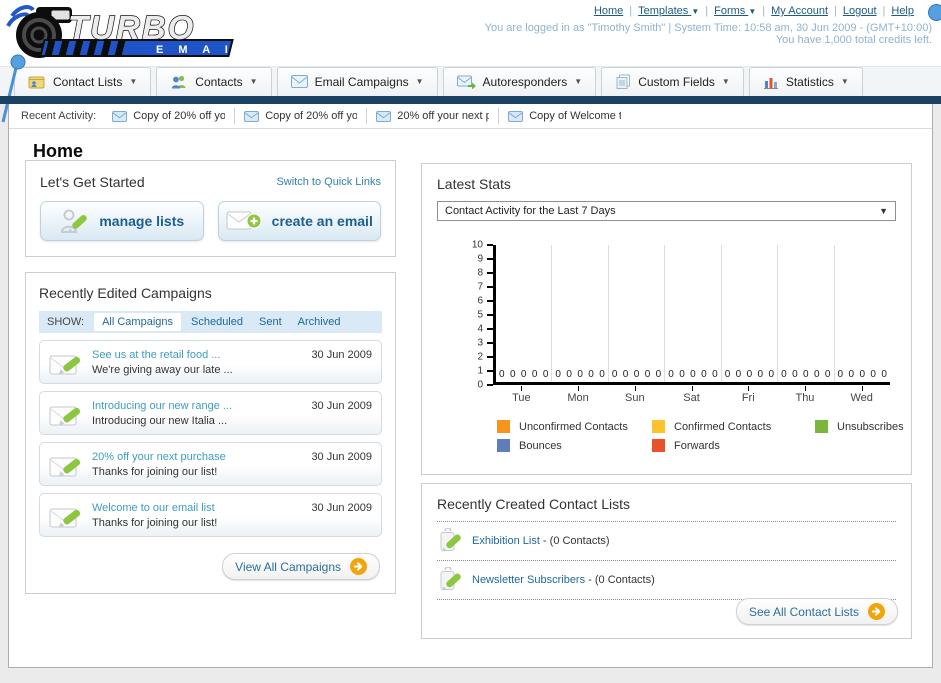 The image size is (941, 683). Describe the element at coordinates (358, 566) in the screenshot. I see `arrow-circle-icon` at that location.